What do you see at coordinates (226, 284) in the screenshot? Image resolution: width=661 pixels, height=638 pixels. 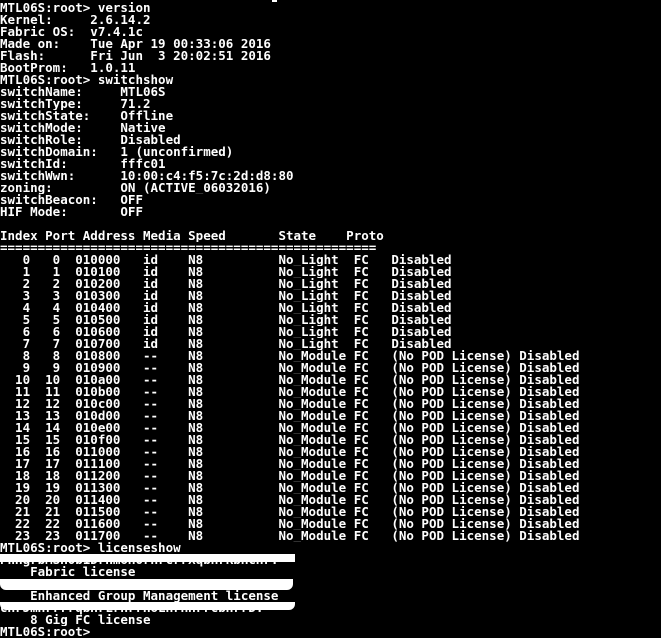 I see `table-row: 2 2 010200 id N8 No_Light FC Disabled` at bounding box center [226, 284].